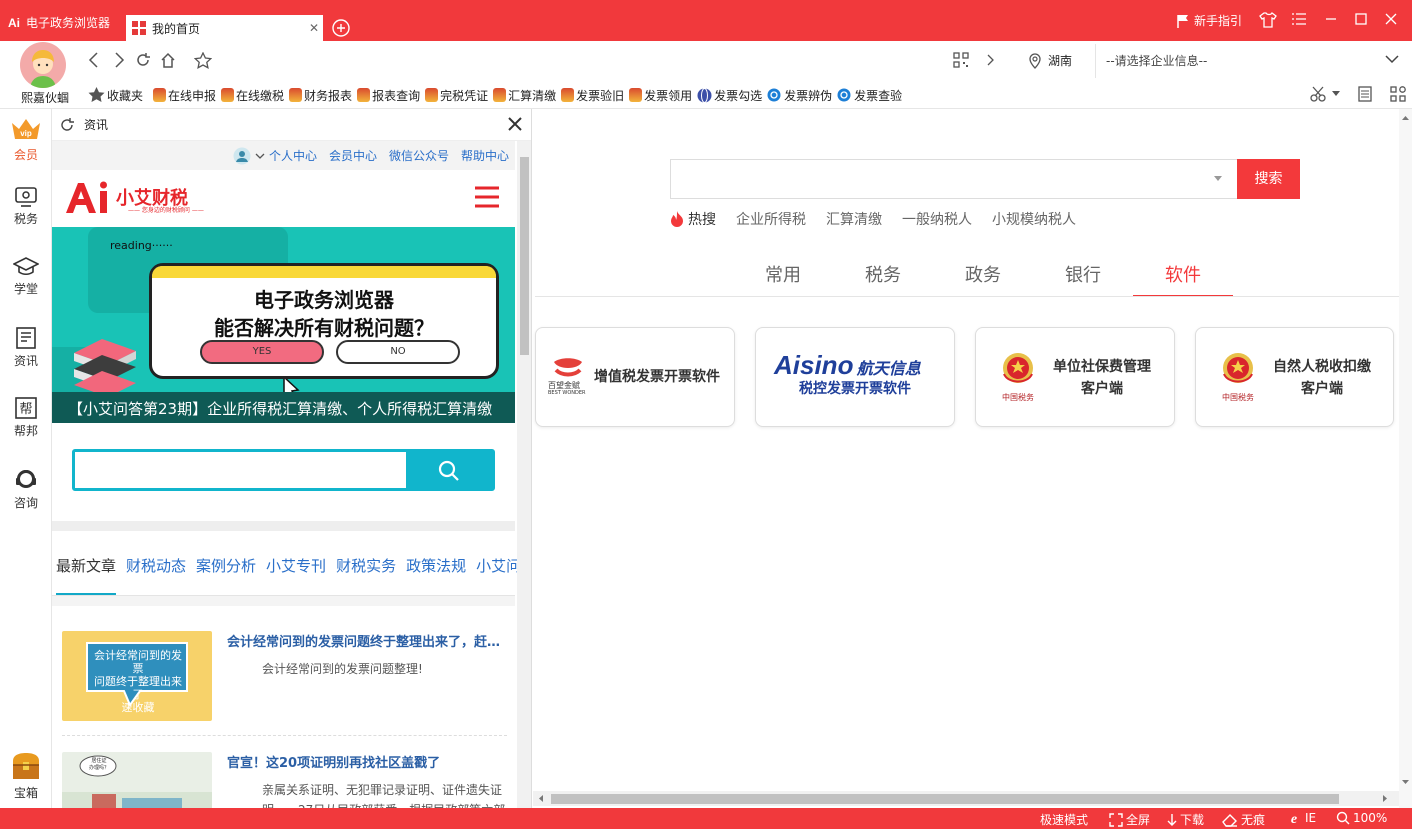 This screenshot has height=829, width=1412. Describe the element at coordinates (388, 95) in the screenshot. I see `bookmark-report-query: 报表查询` at that location.